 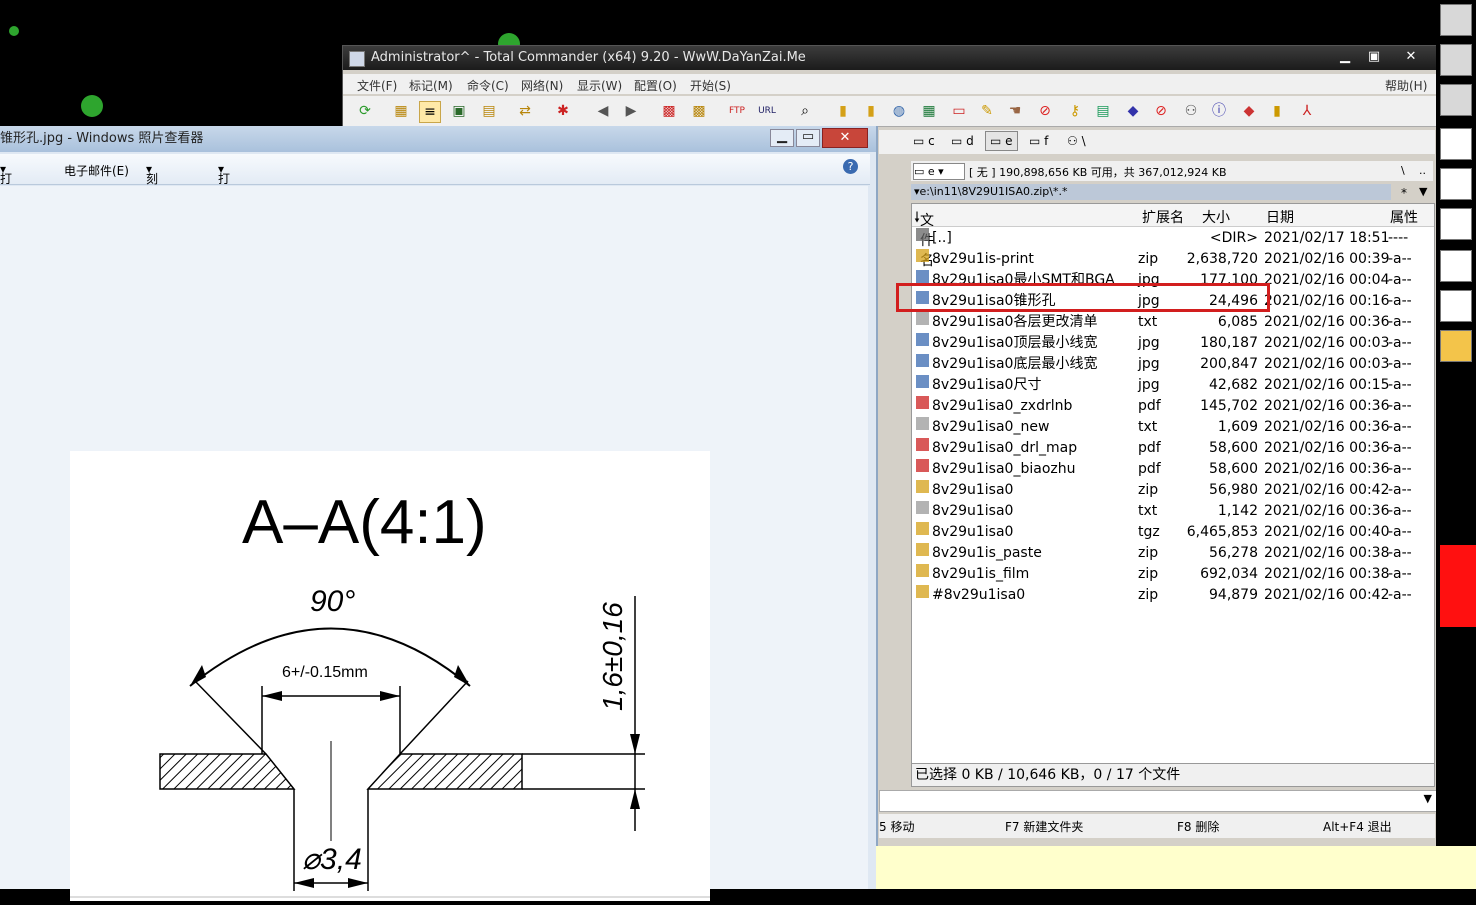 What do you see at coordinates (1191, 111) in the screenshot?
I see `network-icon: ⚇` at bounding box center [1191, 111].